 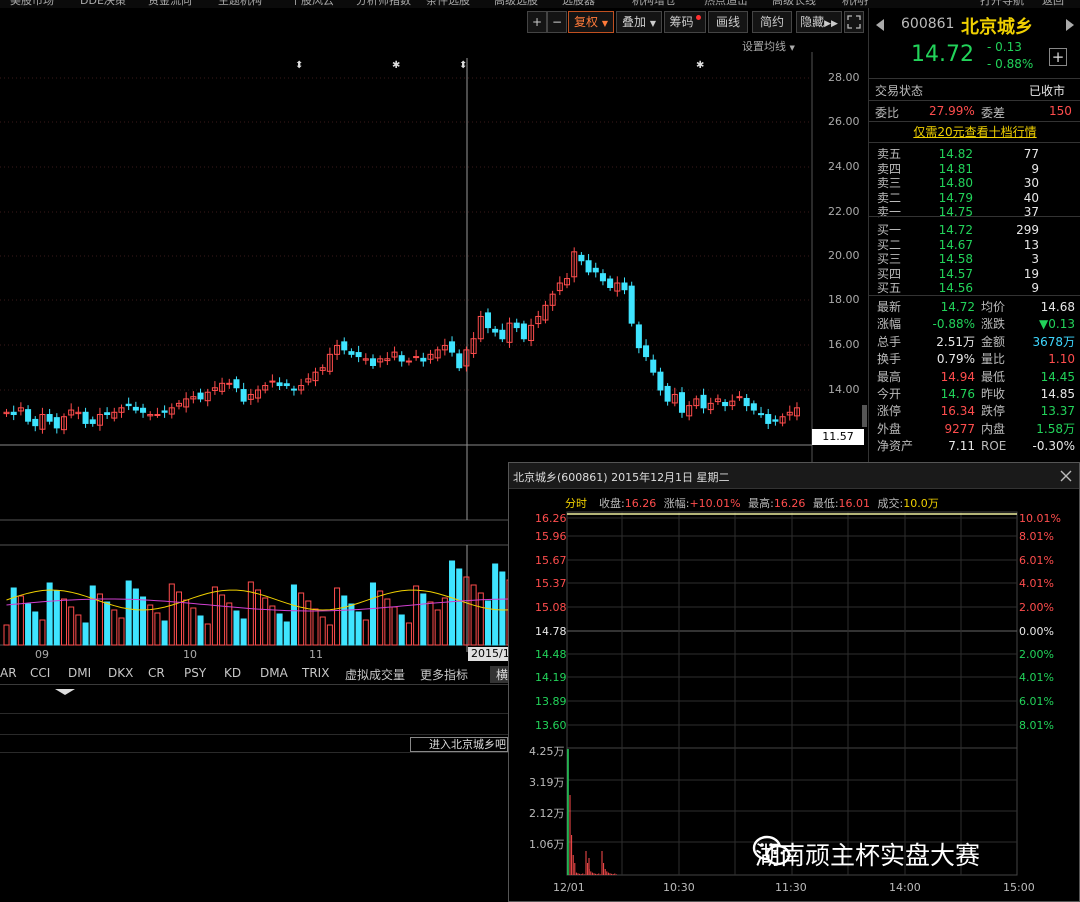 I want to click on prev-stock-icon, so click(x=880, y=25).